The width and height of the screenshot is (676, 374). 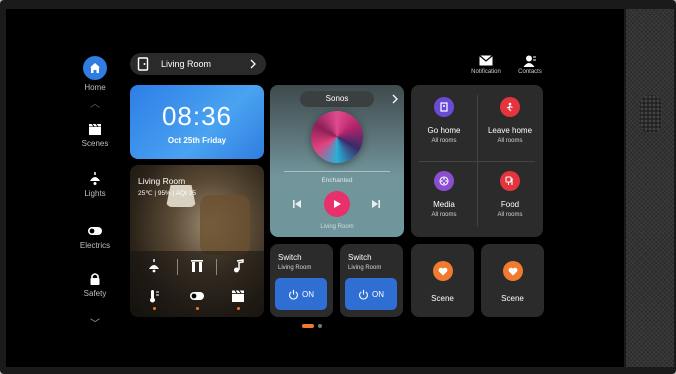 What do you see at coordinates (650, 188) in the screenshot?
I see `speaker-grille` at bounding box center [650, 188].